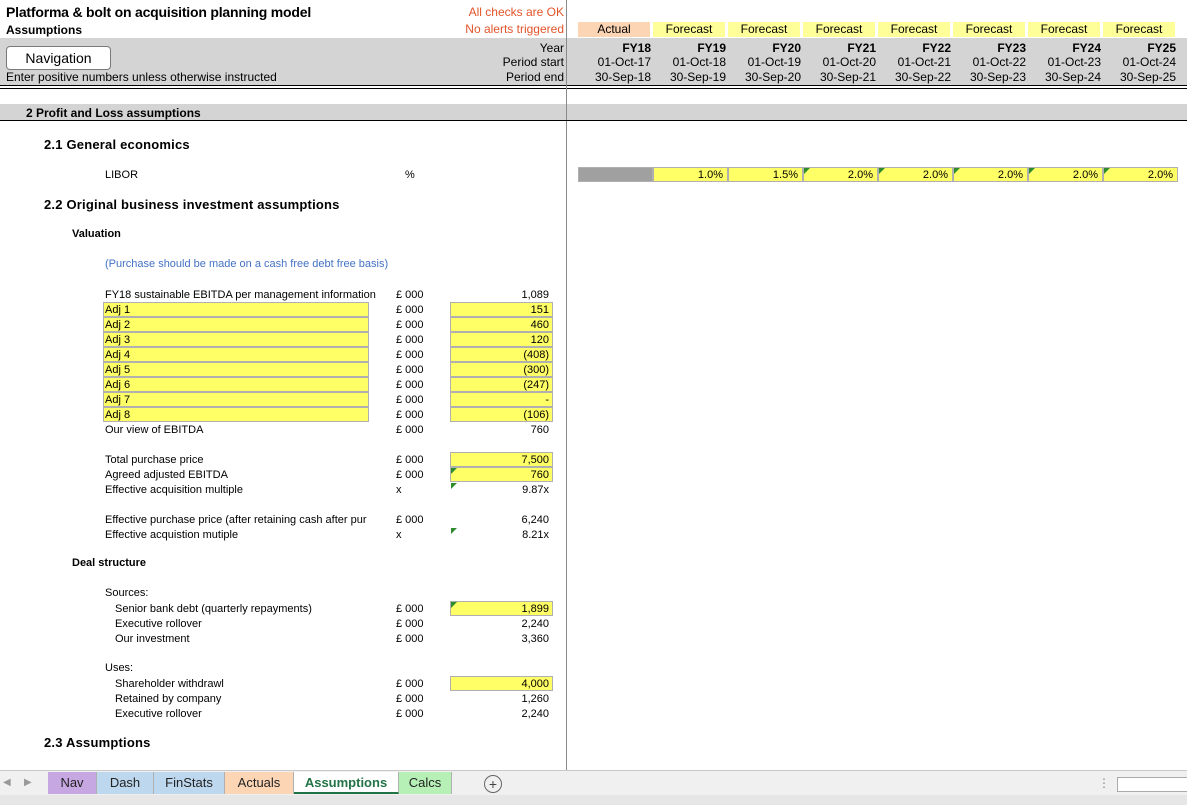  What do you see at coordinates (536, 370) in the screenshot?
I see `ebitda-row-value: (300)` at bounding box center [536, 370].